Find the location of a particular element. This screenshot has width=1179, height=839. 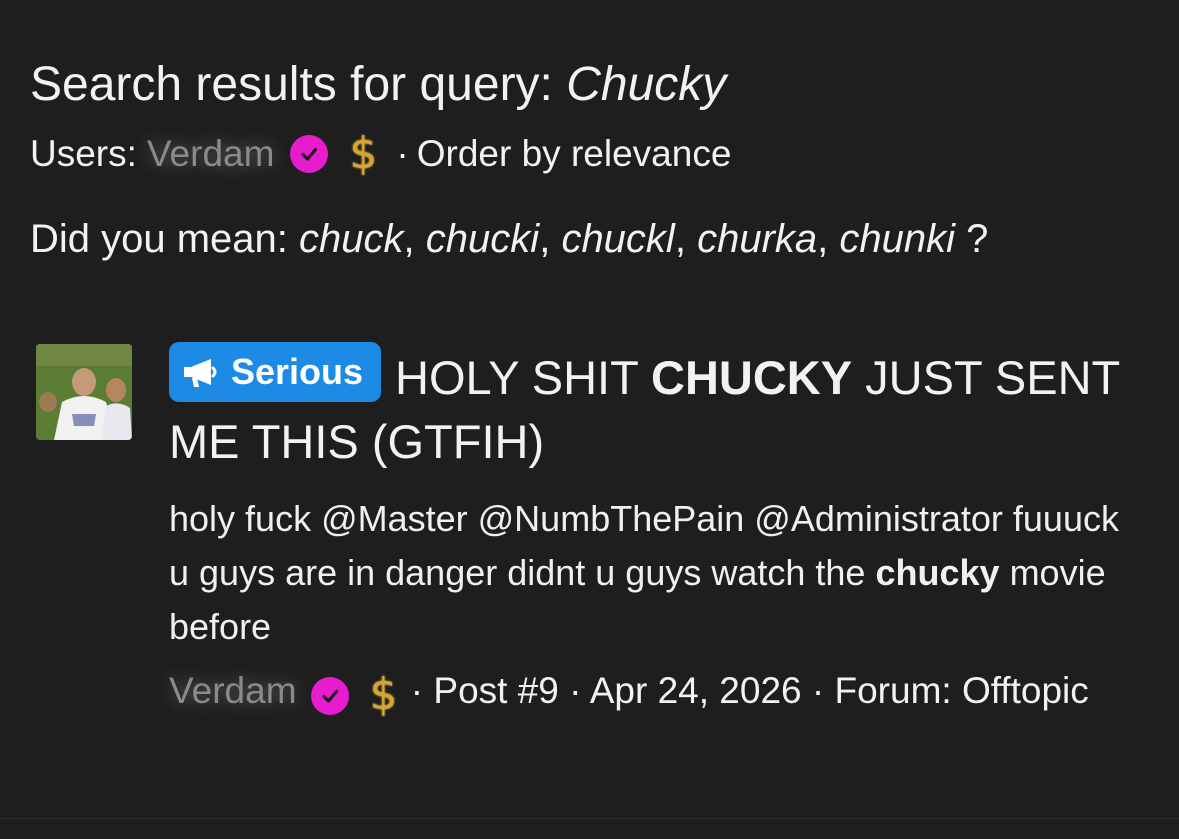

page-title: Search results for query: Chucky is located at coordinates (589, 85).